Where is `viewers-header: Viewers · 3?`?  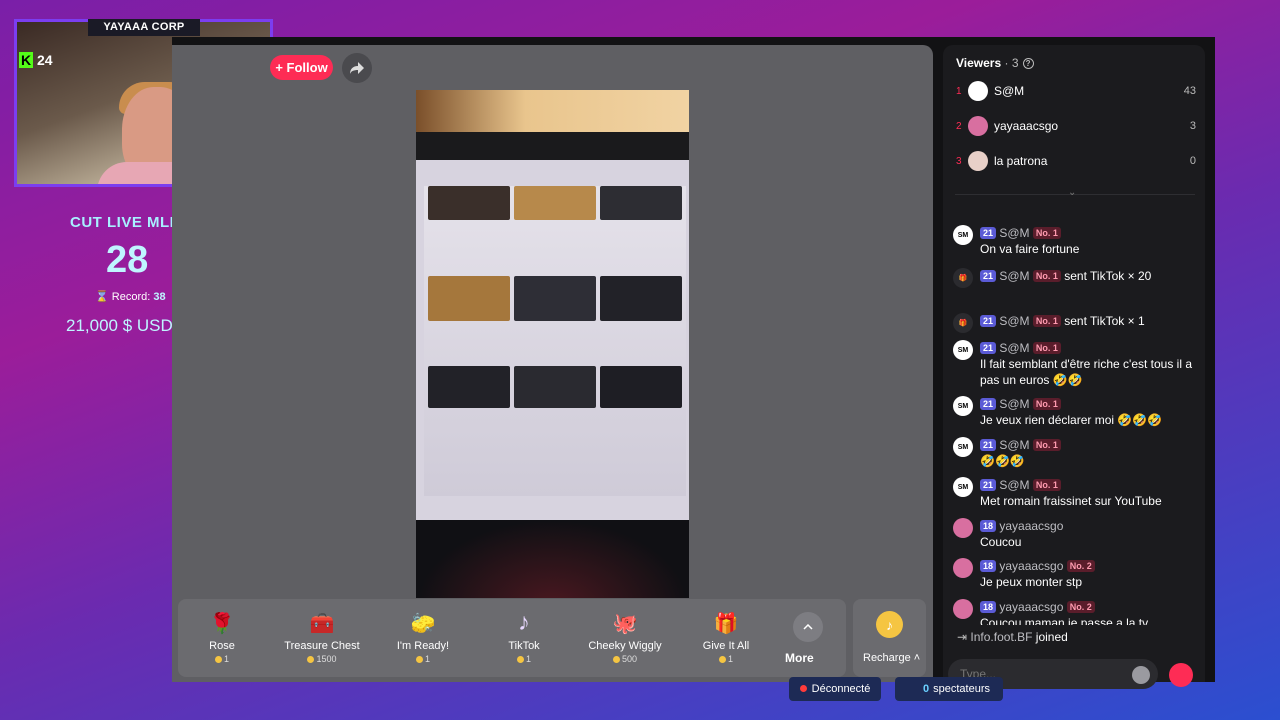 viewers-header: Viewers · 3? is located at coordinates (995, 63).